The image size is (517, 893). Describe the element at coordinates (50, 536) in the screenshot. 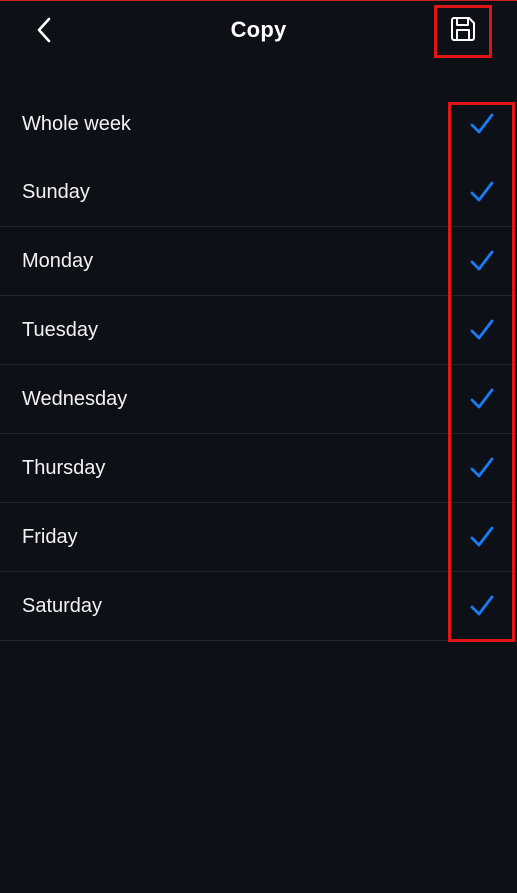

I see `list-item-label: Friday` at that location.